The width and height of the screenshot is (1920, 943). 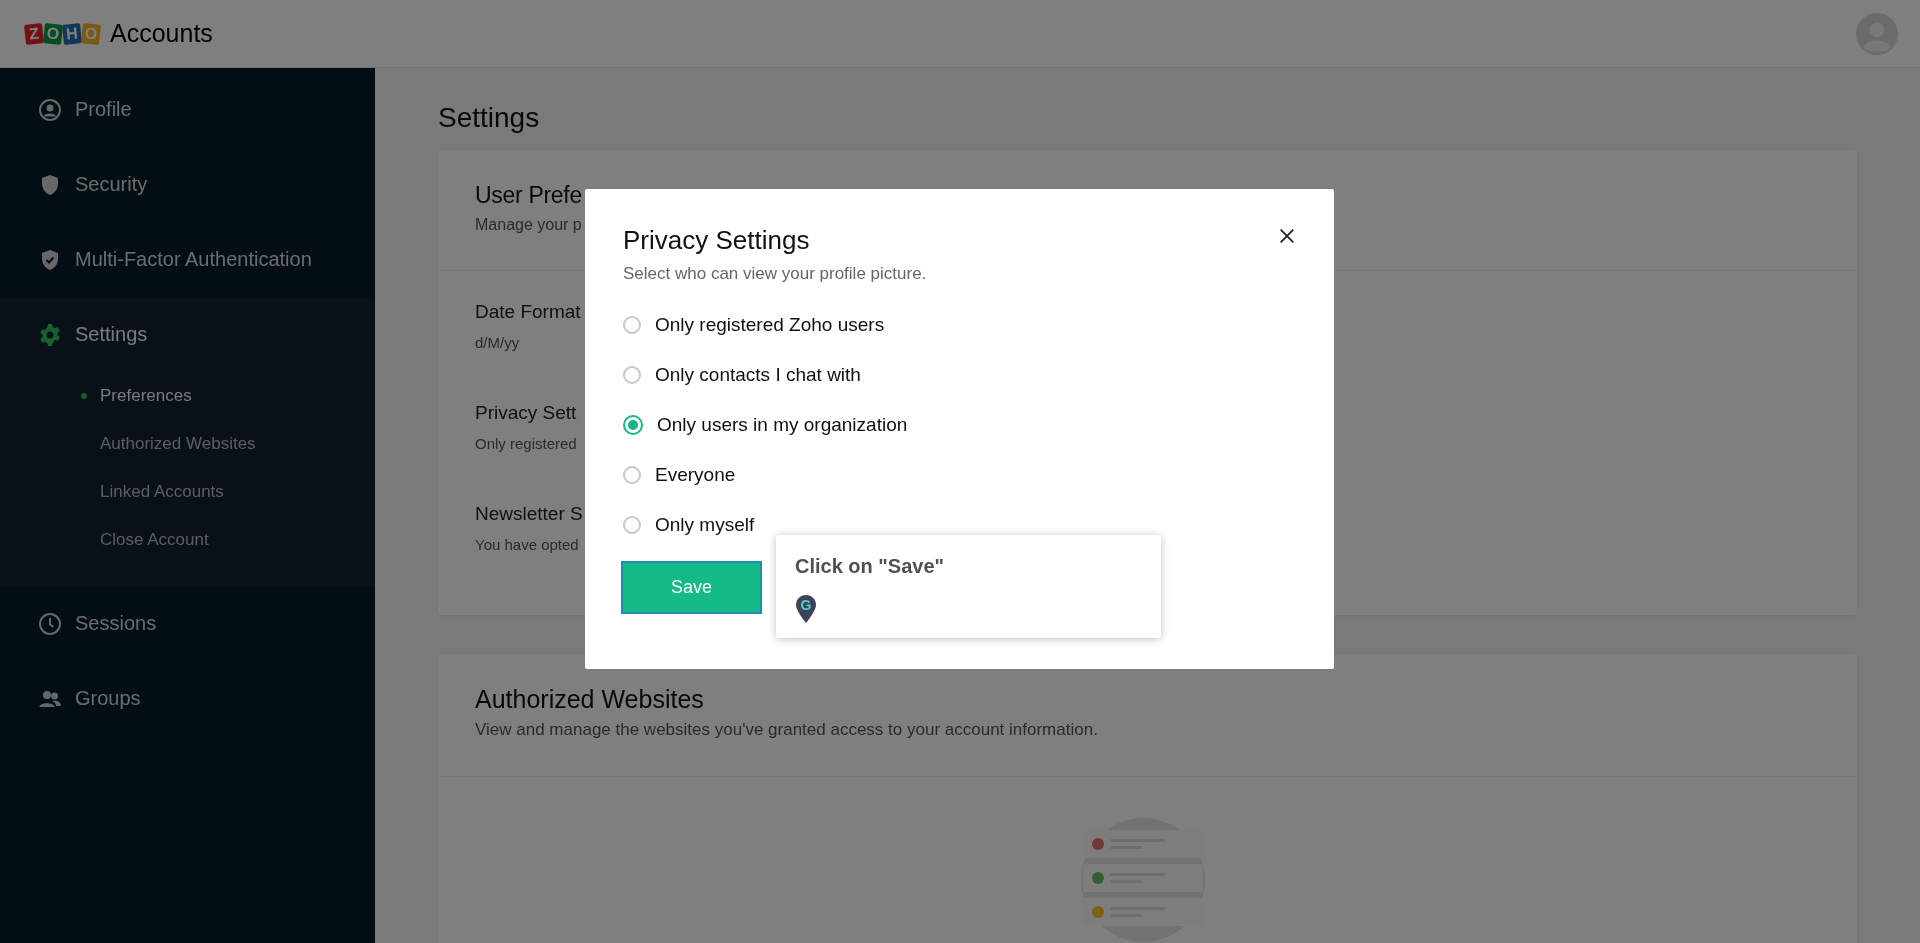 What do you see at coordinates (187, 109) in the screenshot?
I see `sidebar-item: Profile` at bounding box center [187, 109].